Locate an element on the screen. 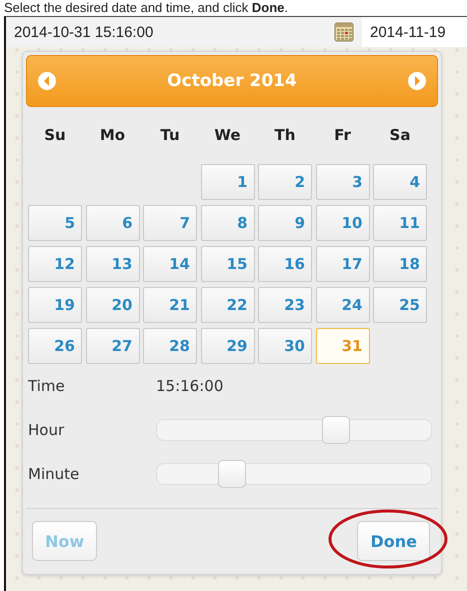 This screenshot has height=591, width=467. day-cell: 27 is located at coordinates (113, 346).